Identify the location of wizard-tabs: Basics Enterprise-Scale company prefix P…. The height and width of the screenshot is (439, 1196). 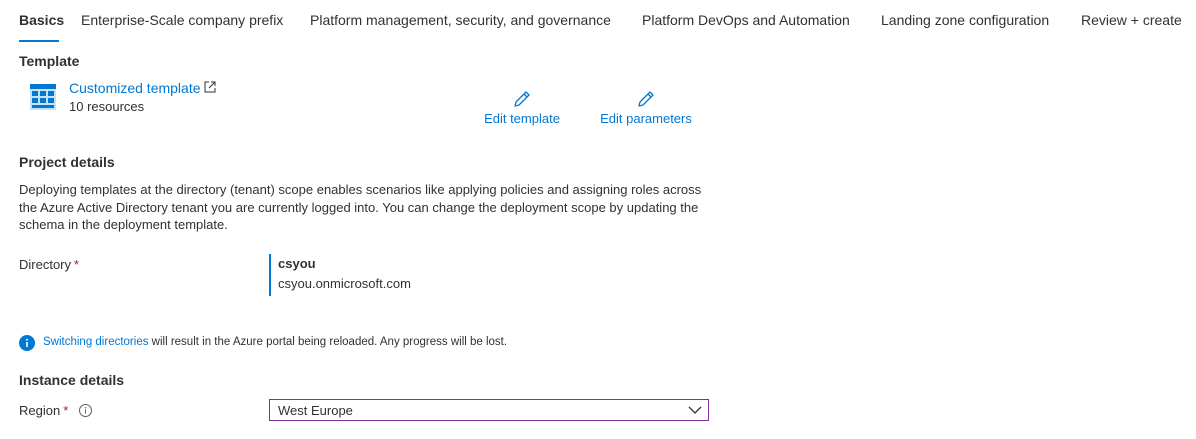
(598, 22).